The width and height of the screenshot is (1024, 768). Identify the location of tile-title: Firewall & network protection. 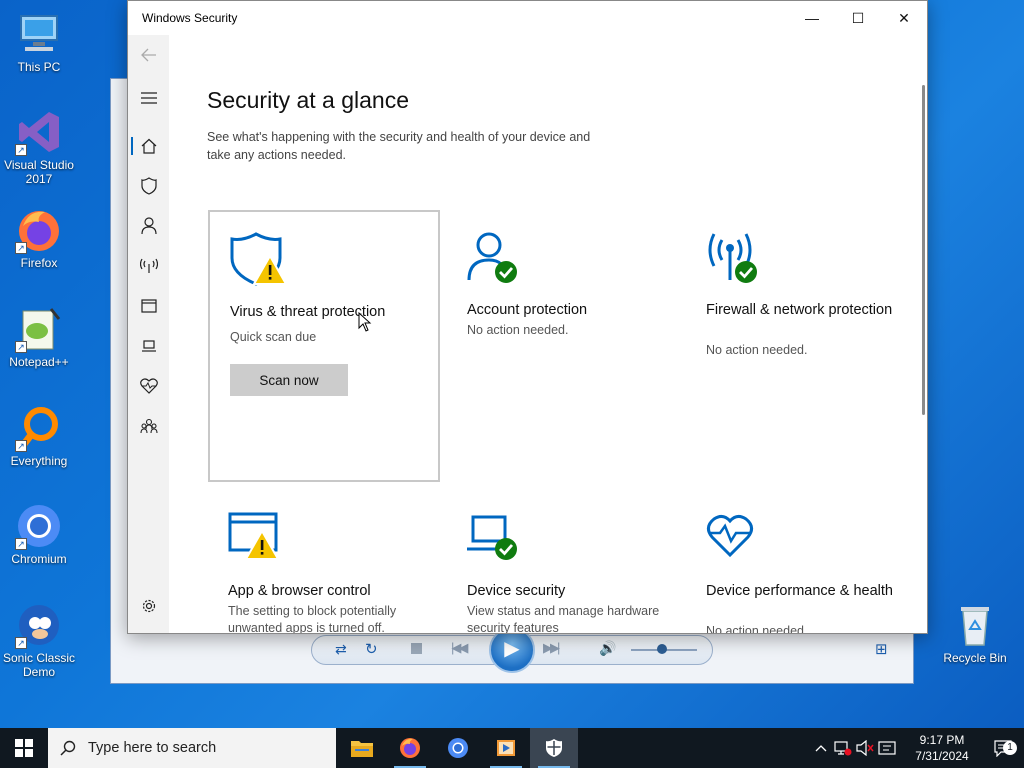
(799, 310).